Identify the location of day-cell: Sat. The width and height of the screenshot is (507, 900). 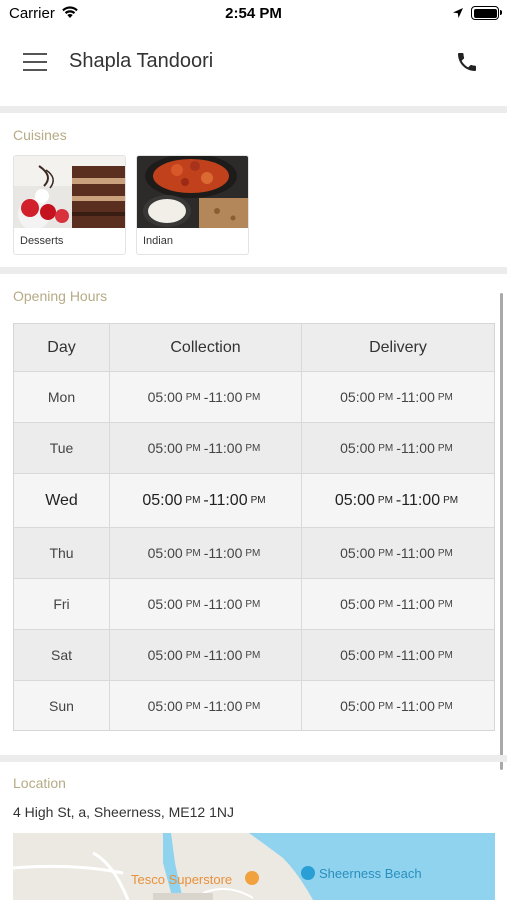
(62, 655).